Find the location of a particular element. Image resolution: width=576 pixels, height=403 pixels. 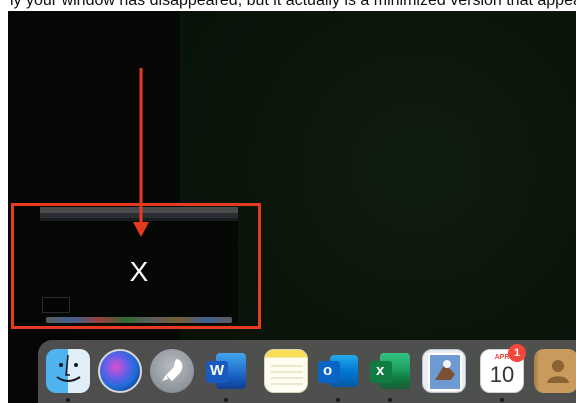

excel-icon: x is located at coordinates (390, 371).